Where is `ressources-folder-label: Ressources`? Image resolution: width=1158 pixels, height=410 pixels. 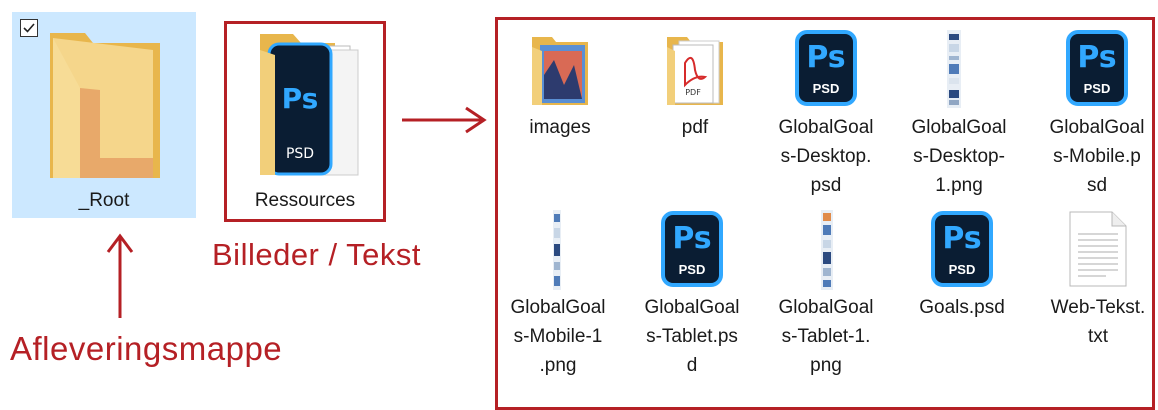
ressources-folder-label: Ressources is located at coordinates (305, 200).